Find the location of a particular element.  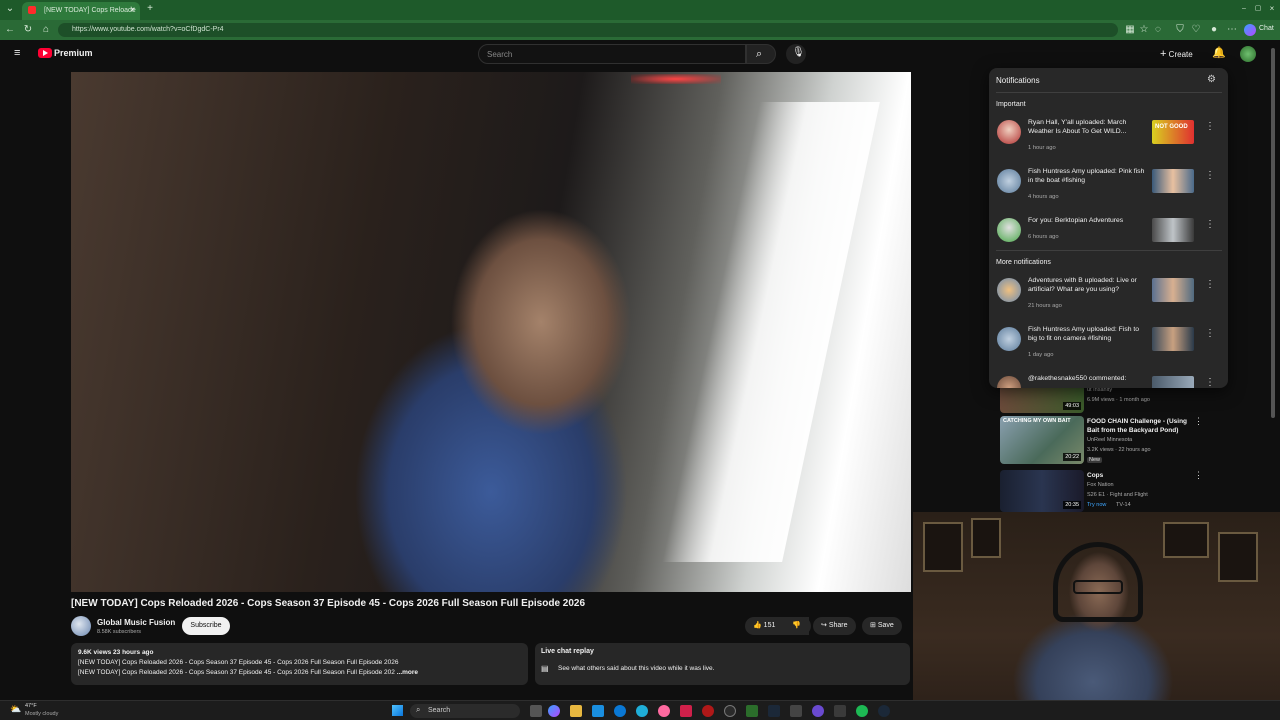

maximize-icon: ▢ is located at coordinates (1258, 9).